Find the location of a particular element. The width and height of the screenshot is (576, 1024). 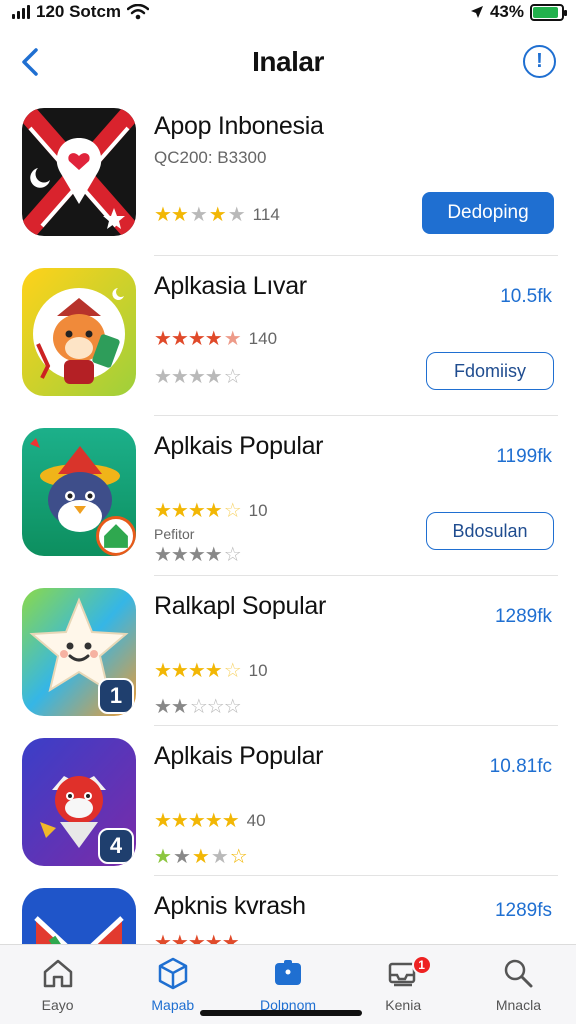

app-name: Apop Inbonesia is located at coordinates (239, 126).